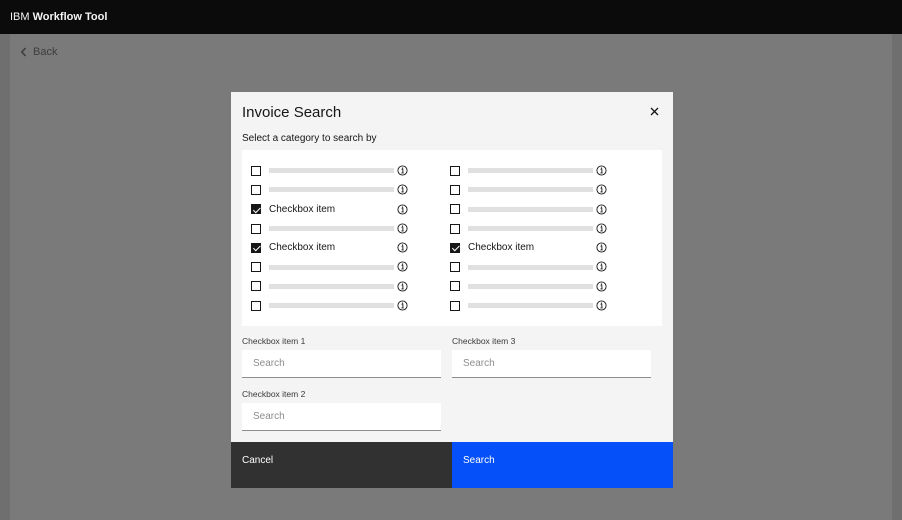 The image size is (902, 520). What do you see at coordinates (309, 138) in the screenshot?
I see `modal-subtitle: Select a category to search by` at bounding box center [309, 138].